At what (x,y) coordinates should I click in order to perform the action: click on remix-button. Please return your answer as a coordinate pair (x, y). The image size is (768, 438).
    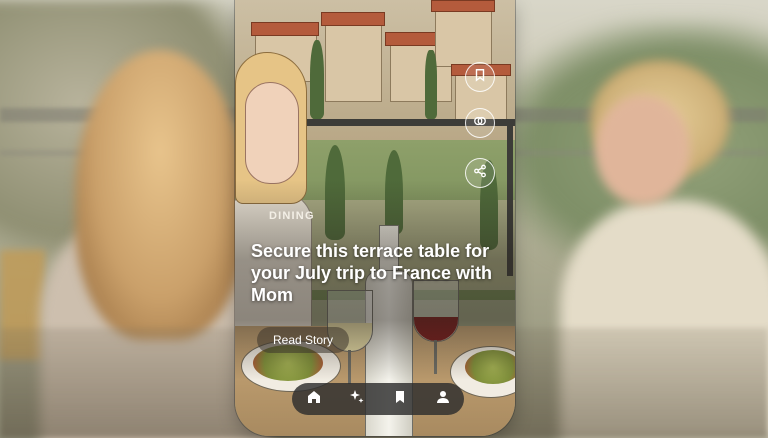
    Looking at the image, I should click on (480, 123).